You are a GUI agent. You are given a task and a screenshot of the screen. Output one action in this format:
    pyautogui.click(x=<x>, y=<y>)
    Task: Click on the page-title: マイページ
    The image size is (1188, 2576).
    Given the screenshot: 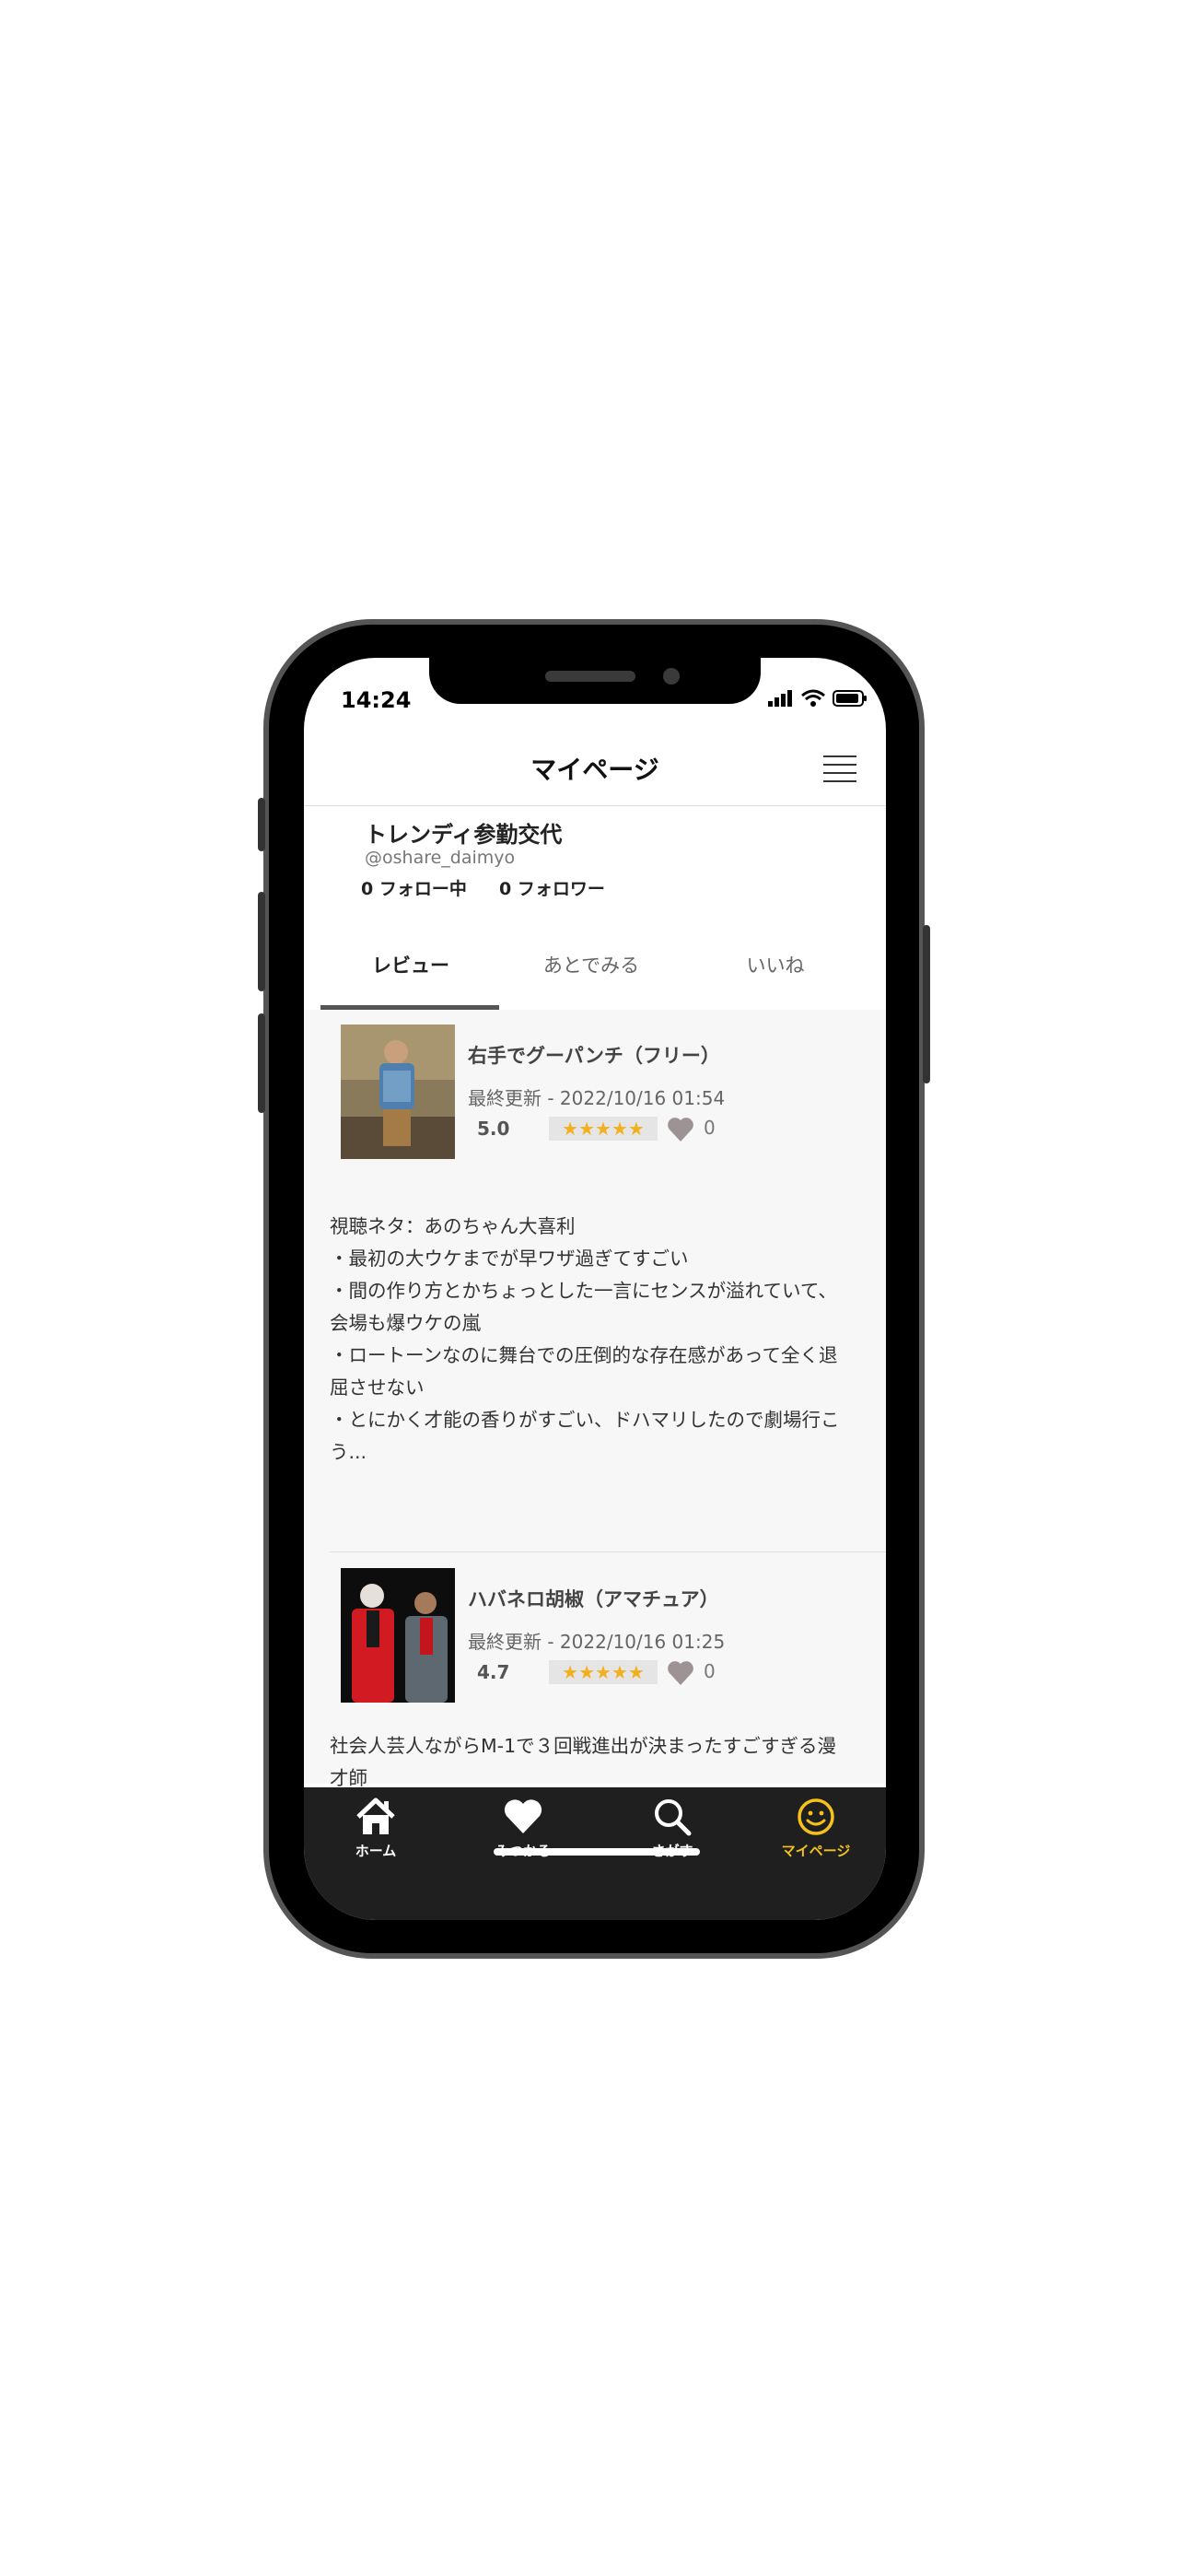 What is the action you would take?
    pyautogui.click(x=594, y=770)
    